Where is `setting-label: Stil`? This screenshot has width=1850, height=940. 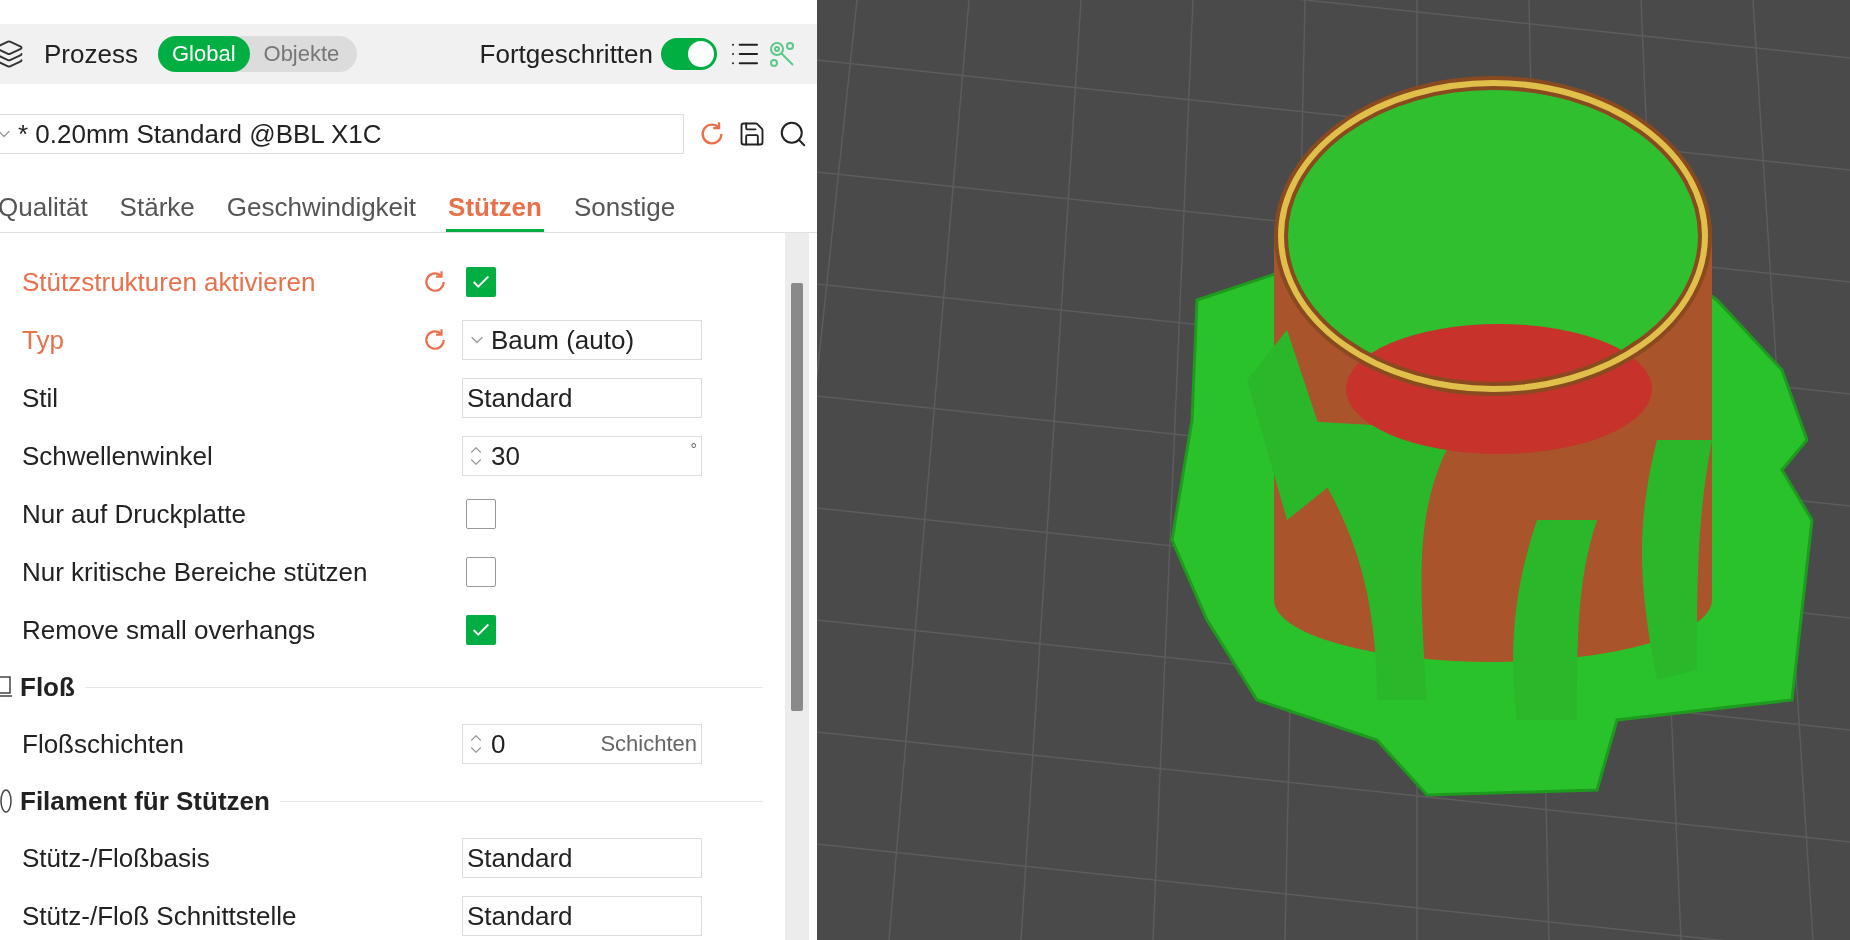
setting-label: Stil is located at coordinates (40, 398).